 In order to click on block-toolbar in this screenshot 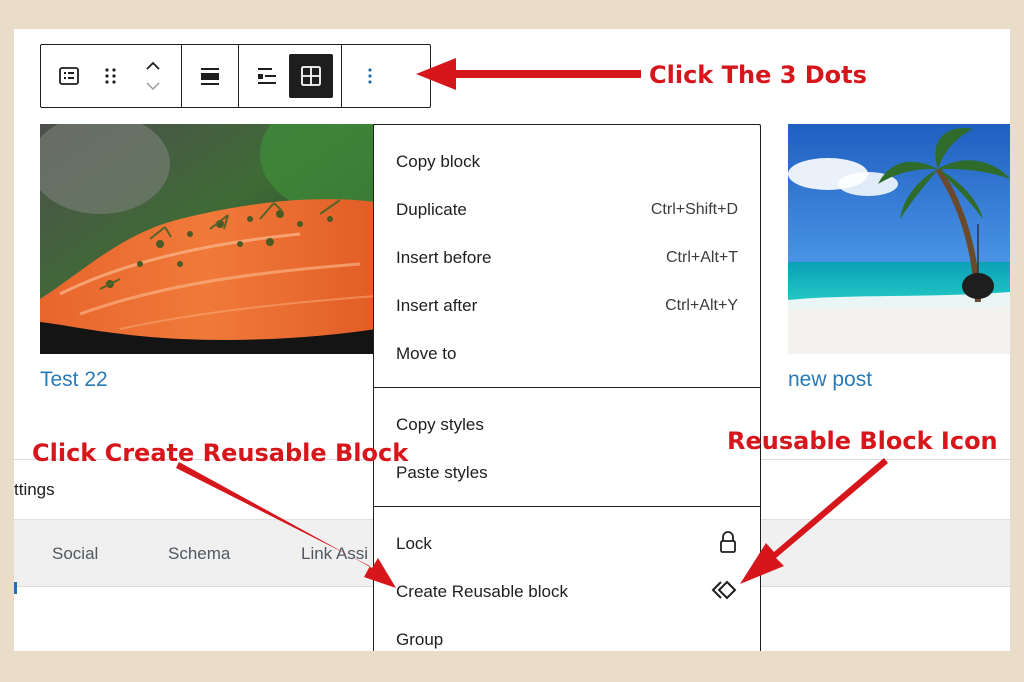, I will do `click(235, 76)`.